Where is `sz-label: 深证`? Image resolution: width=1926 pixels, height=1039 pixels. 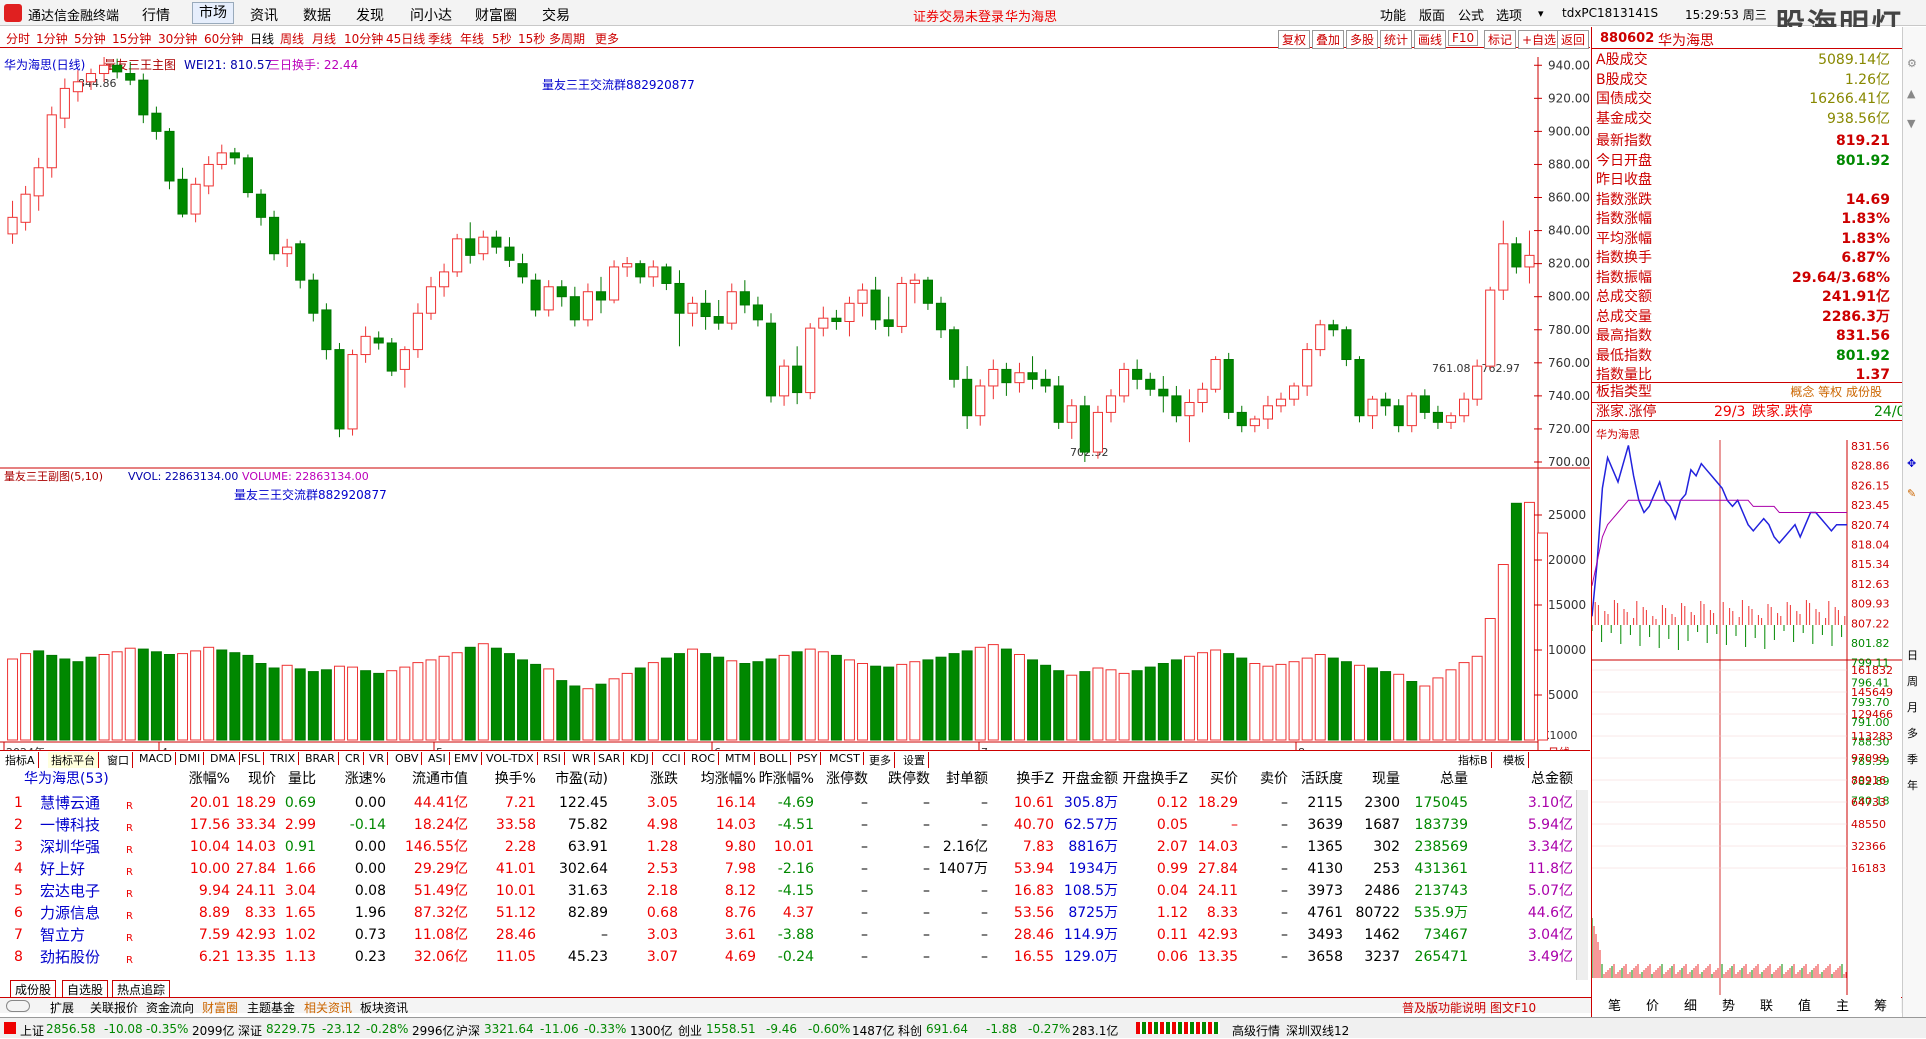
sz-label: 深证 is located at coordinates (250, 1030).